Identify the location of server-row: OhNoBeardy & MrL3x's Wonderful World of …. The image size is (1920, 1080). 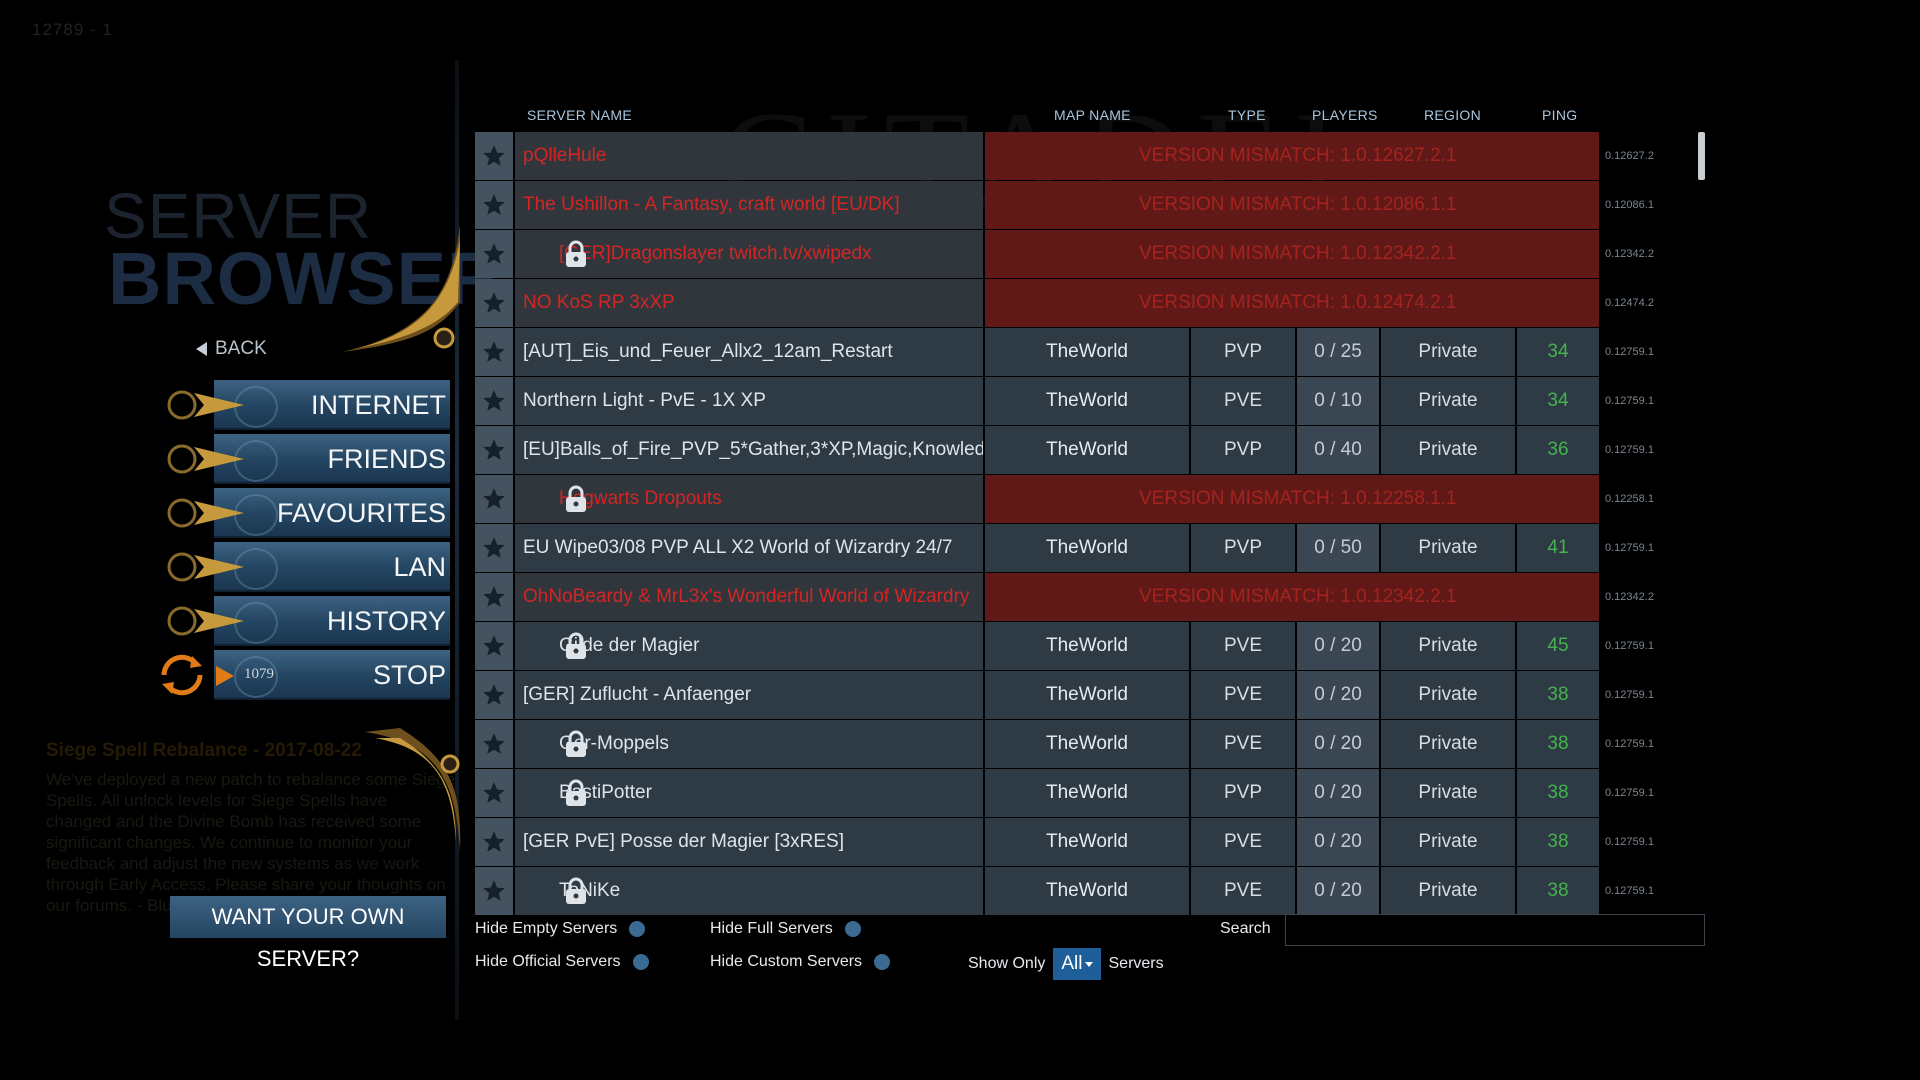
(1037, 597).